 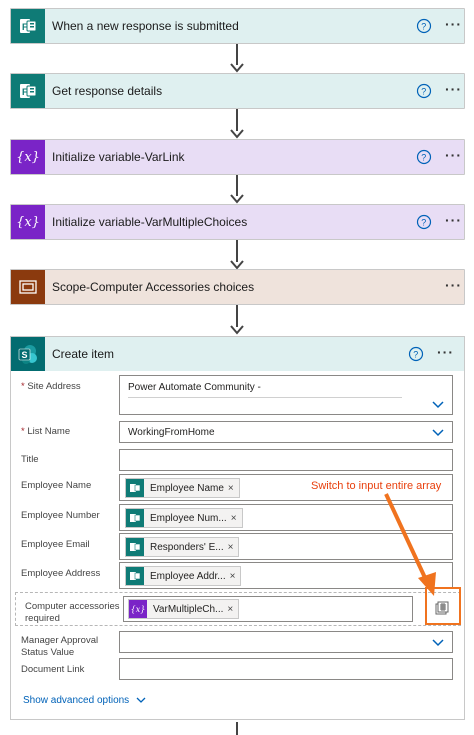 I want to click on manager-approval-dropdown, so click(x=286, y=642).